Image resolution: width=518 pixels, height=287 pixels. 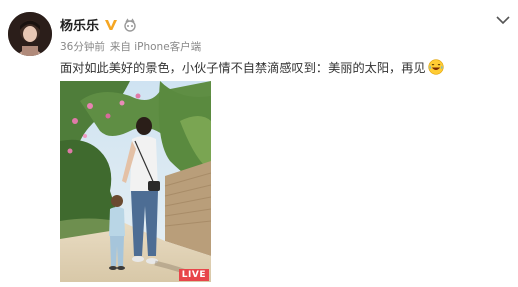 I want to click on post-content: 面对如此美好的景色，小伙子情不自禁滴感叹到：美丽的太阳，再见, so click(x=252, y=67).